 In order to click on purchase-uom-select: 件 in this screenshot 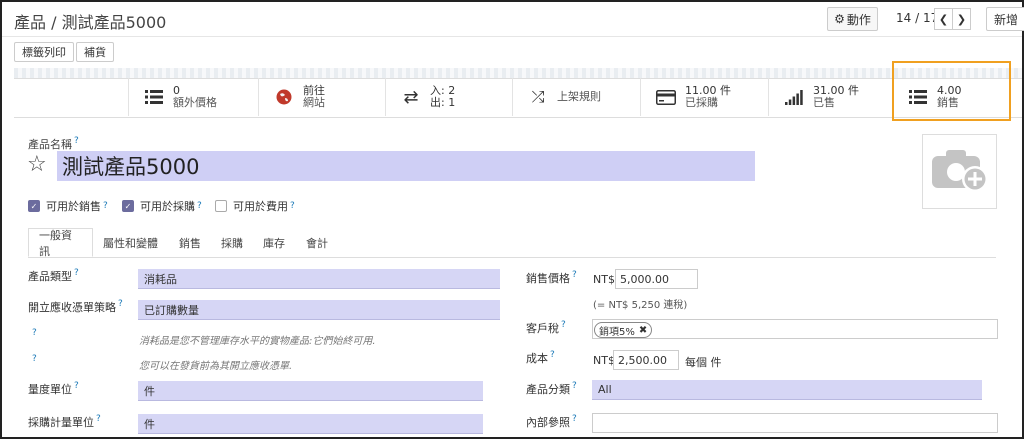, I will do `click(310, 424)`.